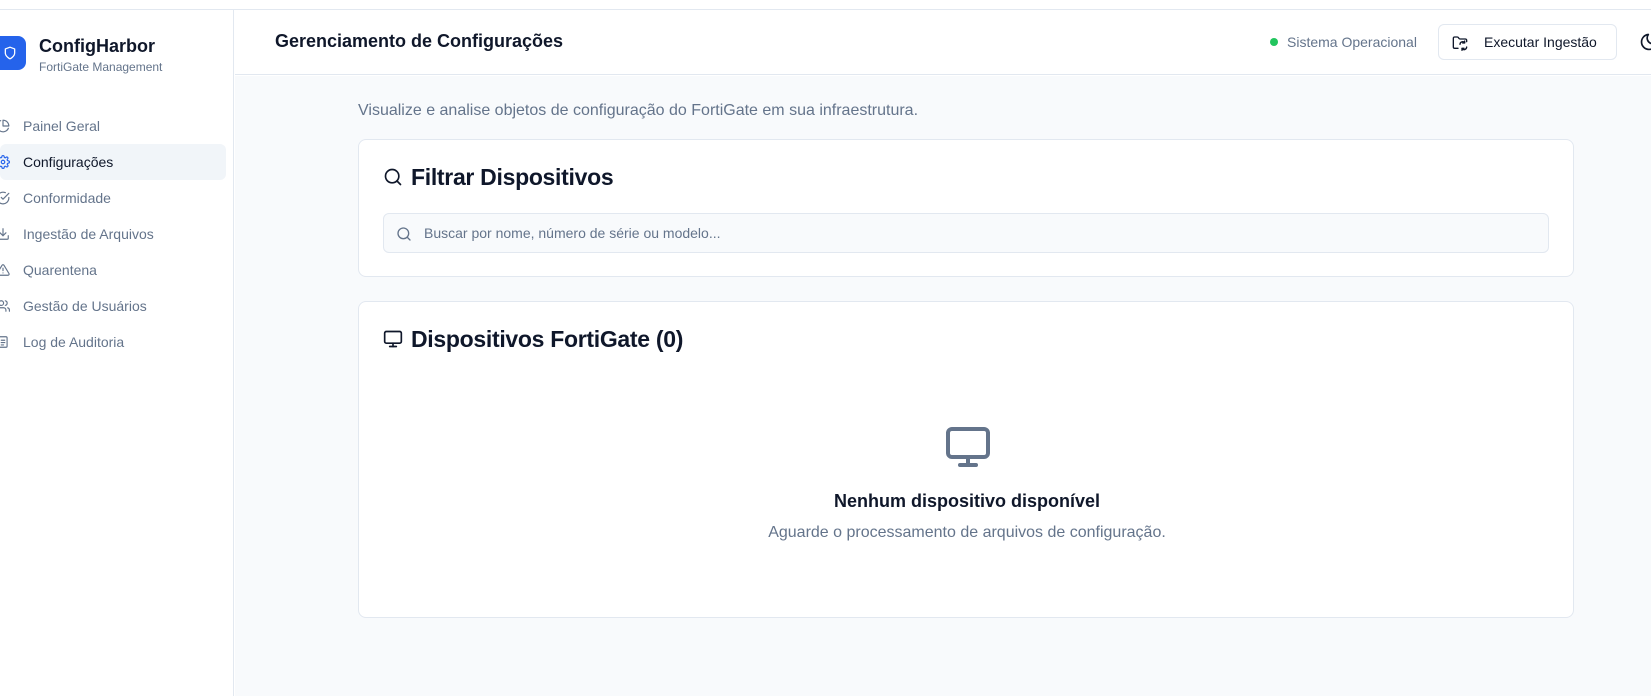  Describe the element at coordinates (13, 53) in the screenshot. I see `shield-logo-icon` at that location.